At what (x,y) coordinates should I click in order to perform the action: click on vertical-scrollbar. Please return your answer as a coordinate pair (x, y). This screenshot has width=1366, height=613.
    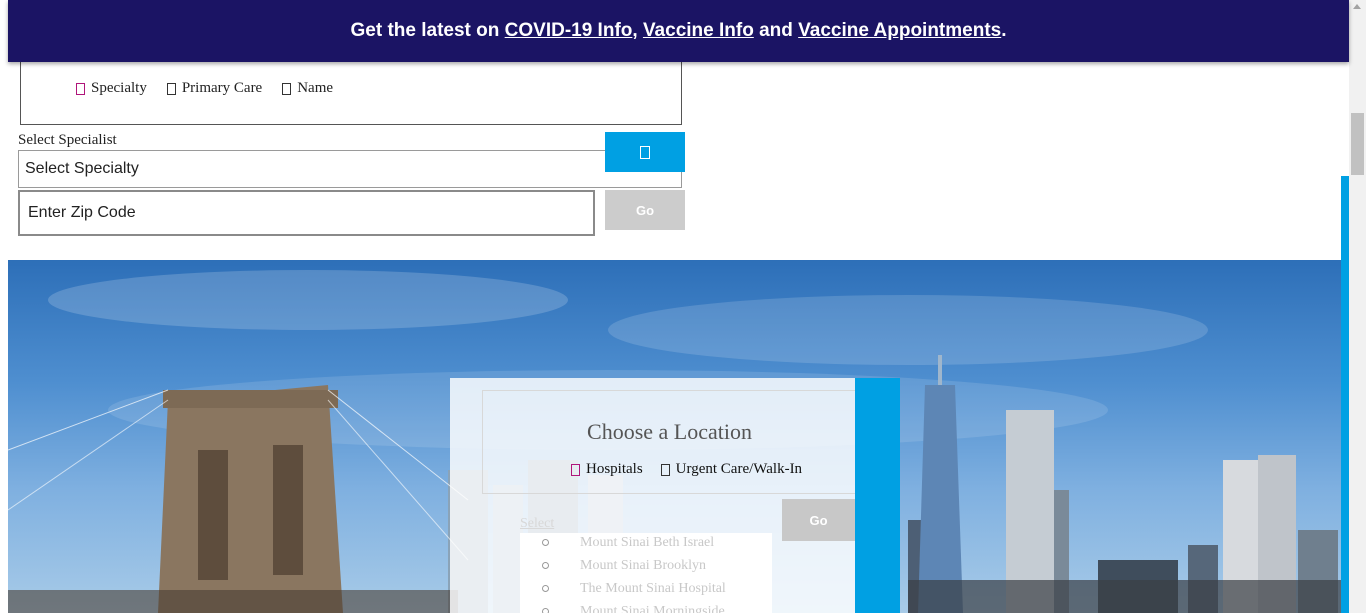
    Looking at the image, I should click on (1357, 306).